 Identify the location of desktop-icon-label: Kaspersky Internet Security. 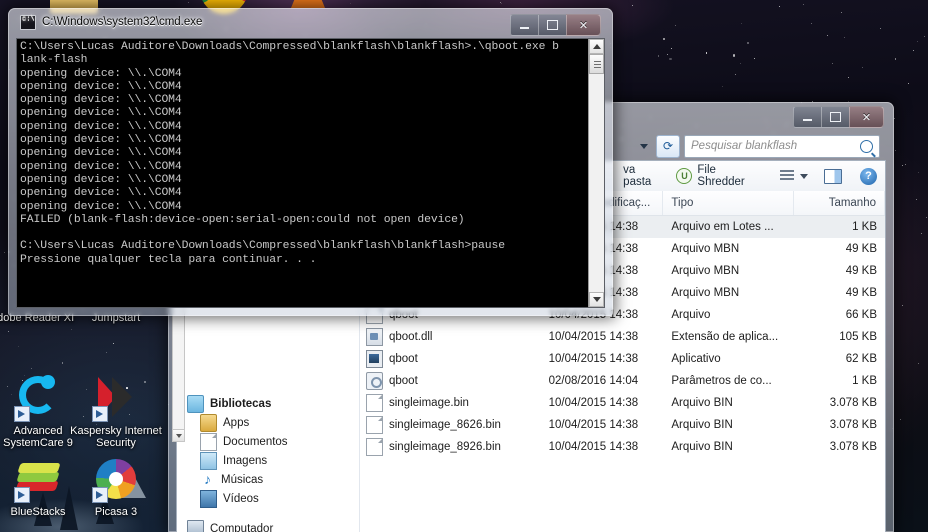
(116, 437).